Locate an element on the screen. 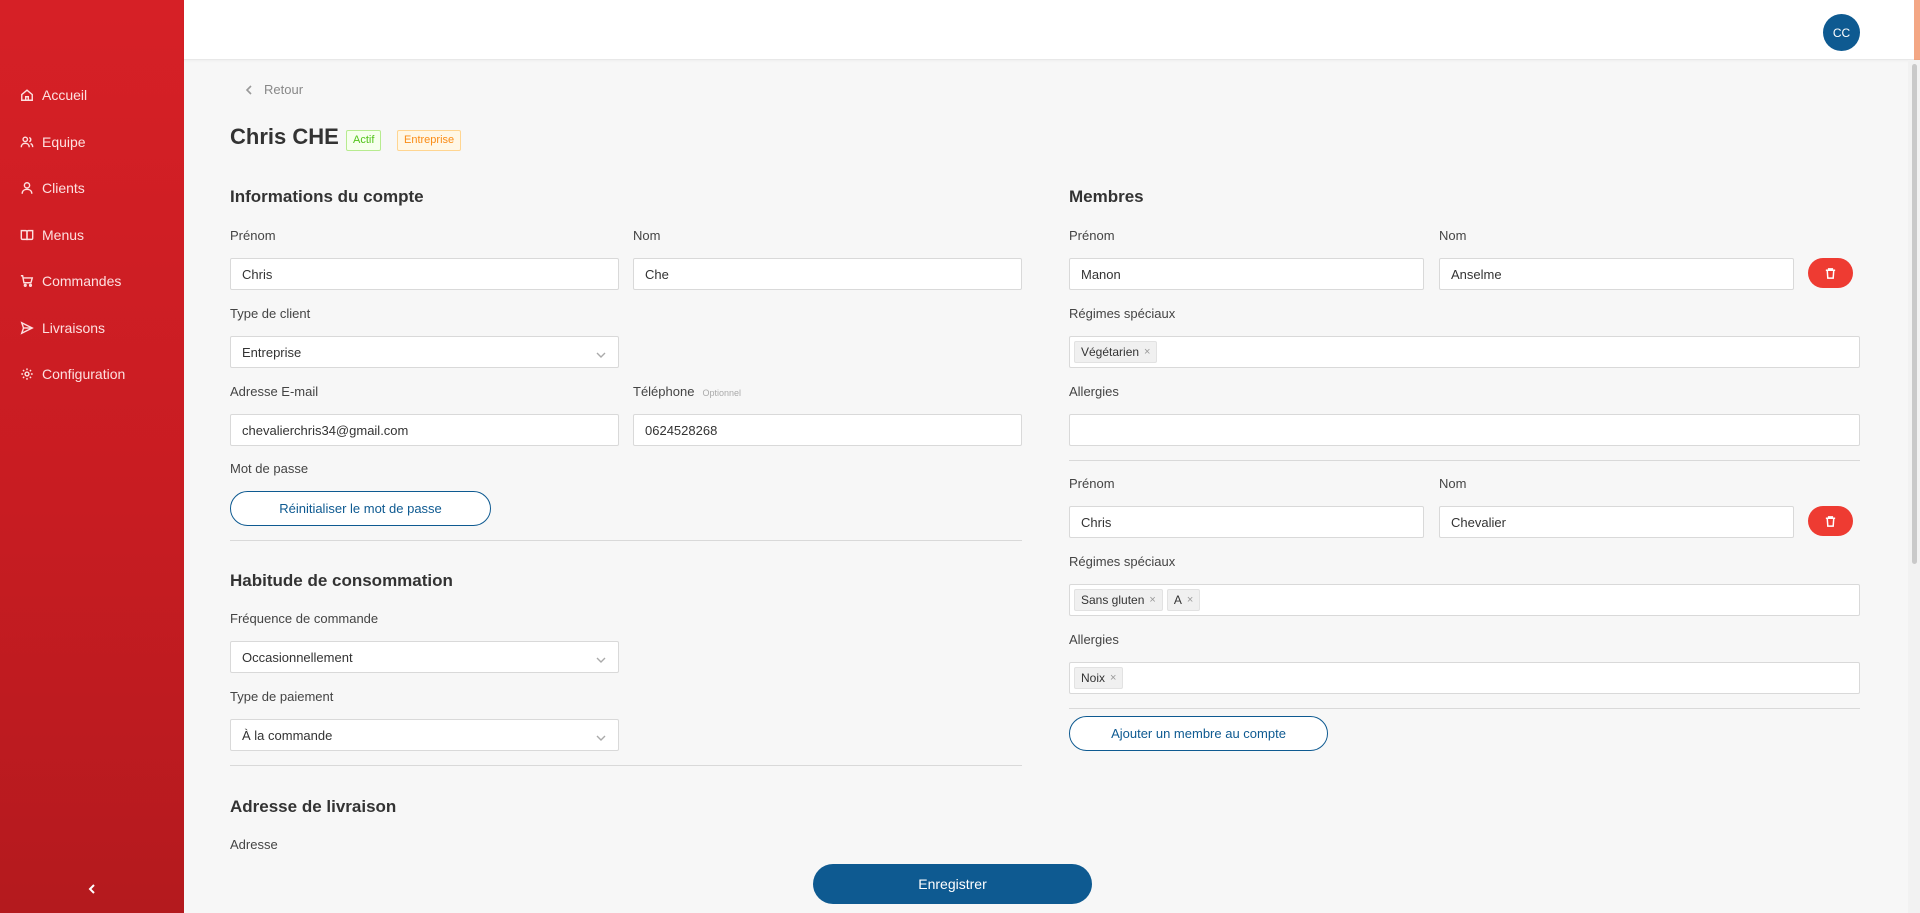 This screenshot has width=1920, height=913. lastname-field: Che is located at coordinates (827, 274).